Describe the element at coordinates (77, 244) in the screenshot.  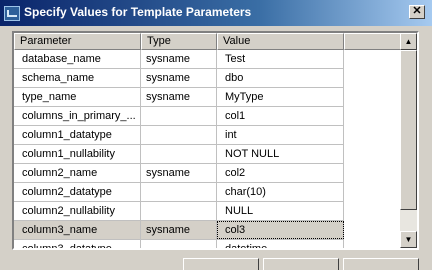
I see `parameter-cell: column3_datatype` at that location.